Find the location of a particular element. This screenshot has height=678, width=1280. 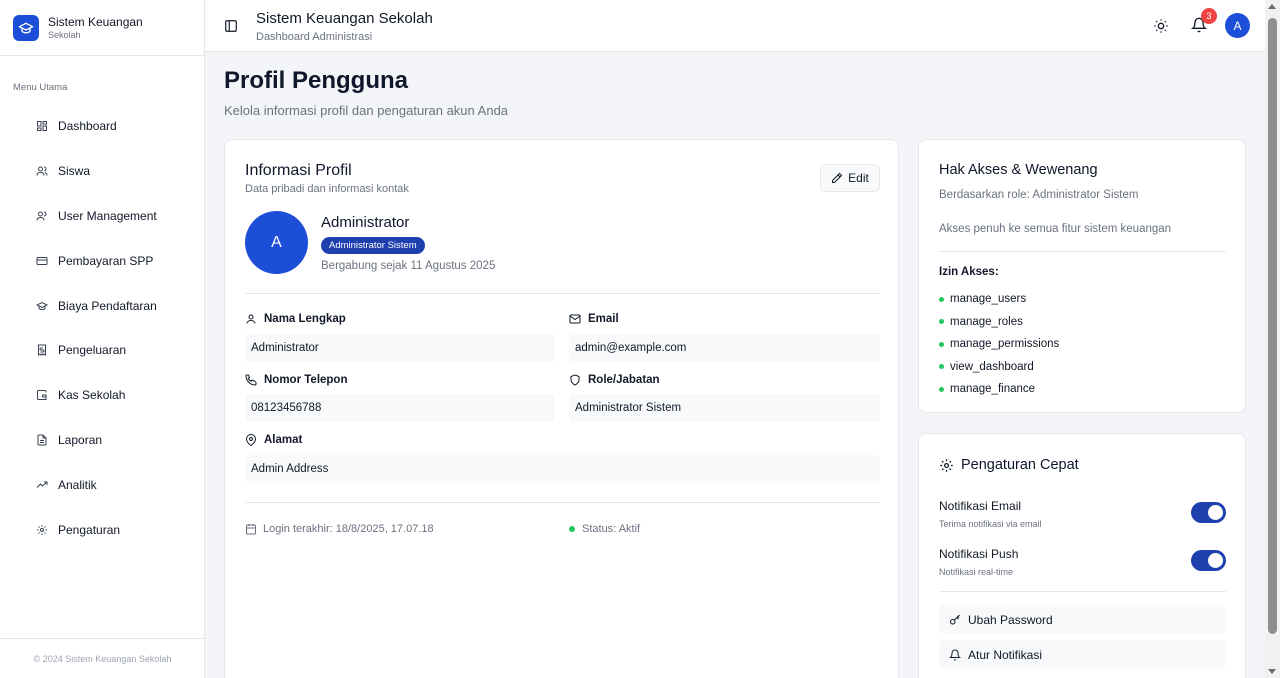

role-field: Administrator Sistem is located at coordinates (724, 408).